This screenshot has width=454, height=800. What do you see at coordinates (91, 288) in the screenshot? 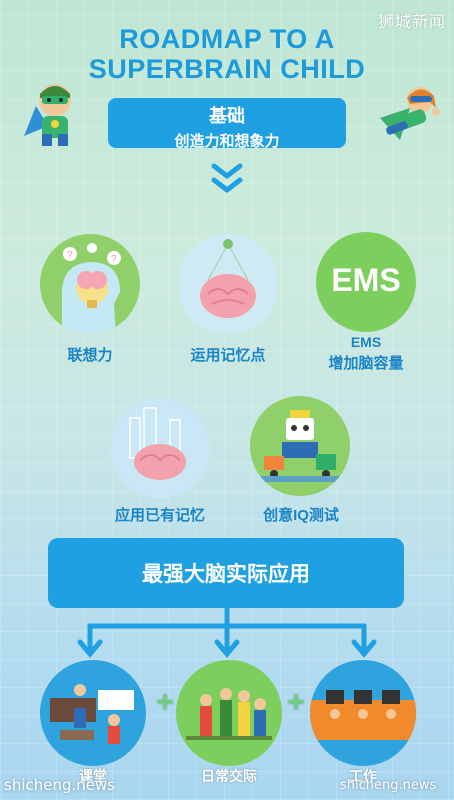
I see `head-lightbulb-icon: ? ?` at bounding box center [91, 288].